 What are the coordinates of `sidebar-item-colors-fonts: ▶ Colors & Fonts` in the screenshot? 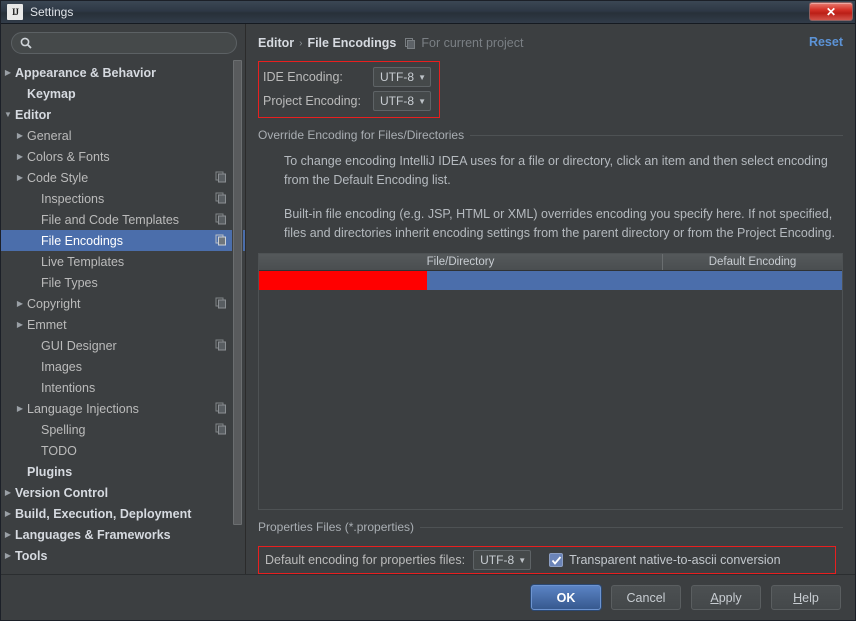 It's located at (123, 156).